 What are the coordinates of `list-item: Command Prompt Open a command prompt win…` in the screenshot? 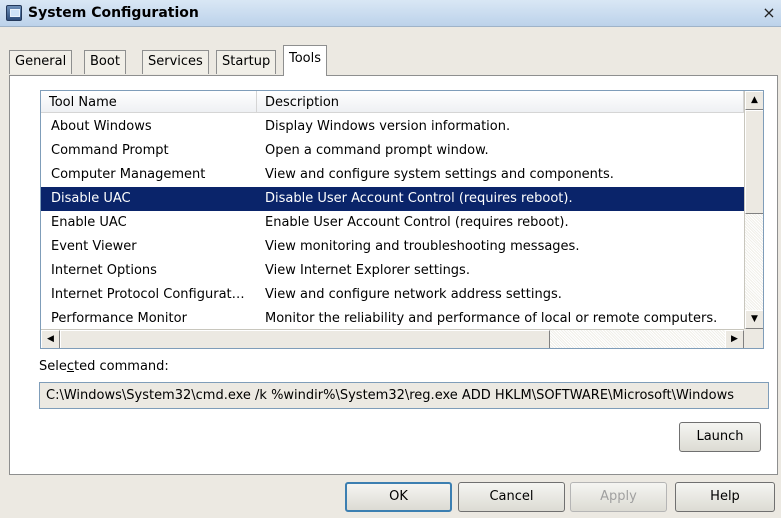 It's located at (392, 151).